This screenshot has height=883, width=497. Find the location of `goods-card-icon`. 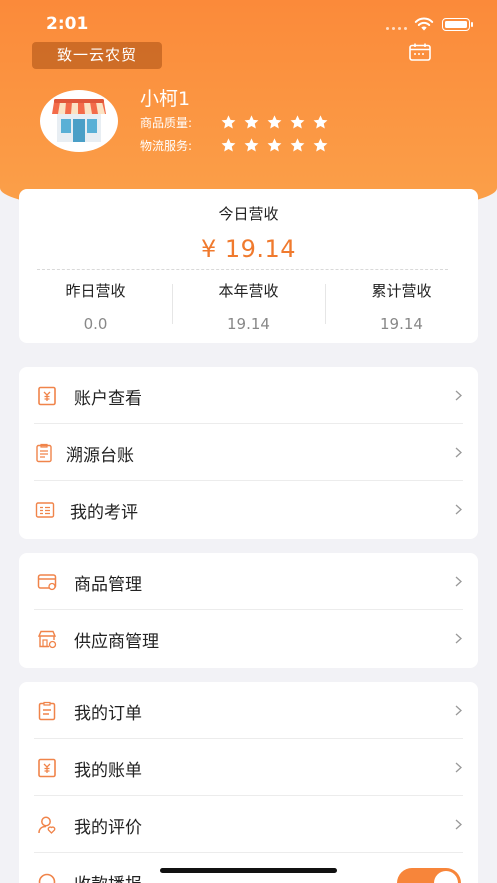

goods-card-icon is located at coordinates (47, 582).